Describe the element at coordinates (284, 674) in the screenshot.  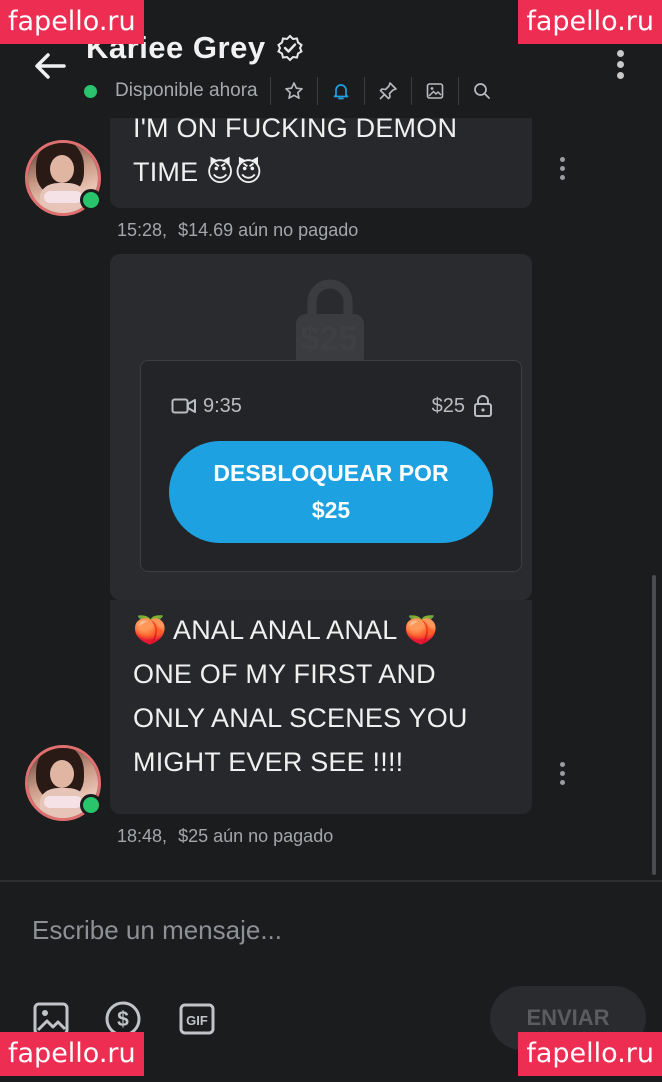
I see `message-line: ONE OF MY FIRST AND` at that location.